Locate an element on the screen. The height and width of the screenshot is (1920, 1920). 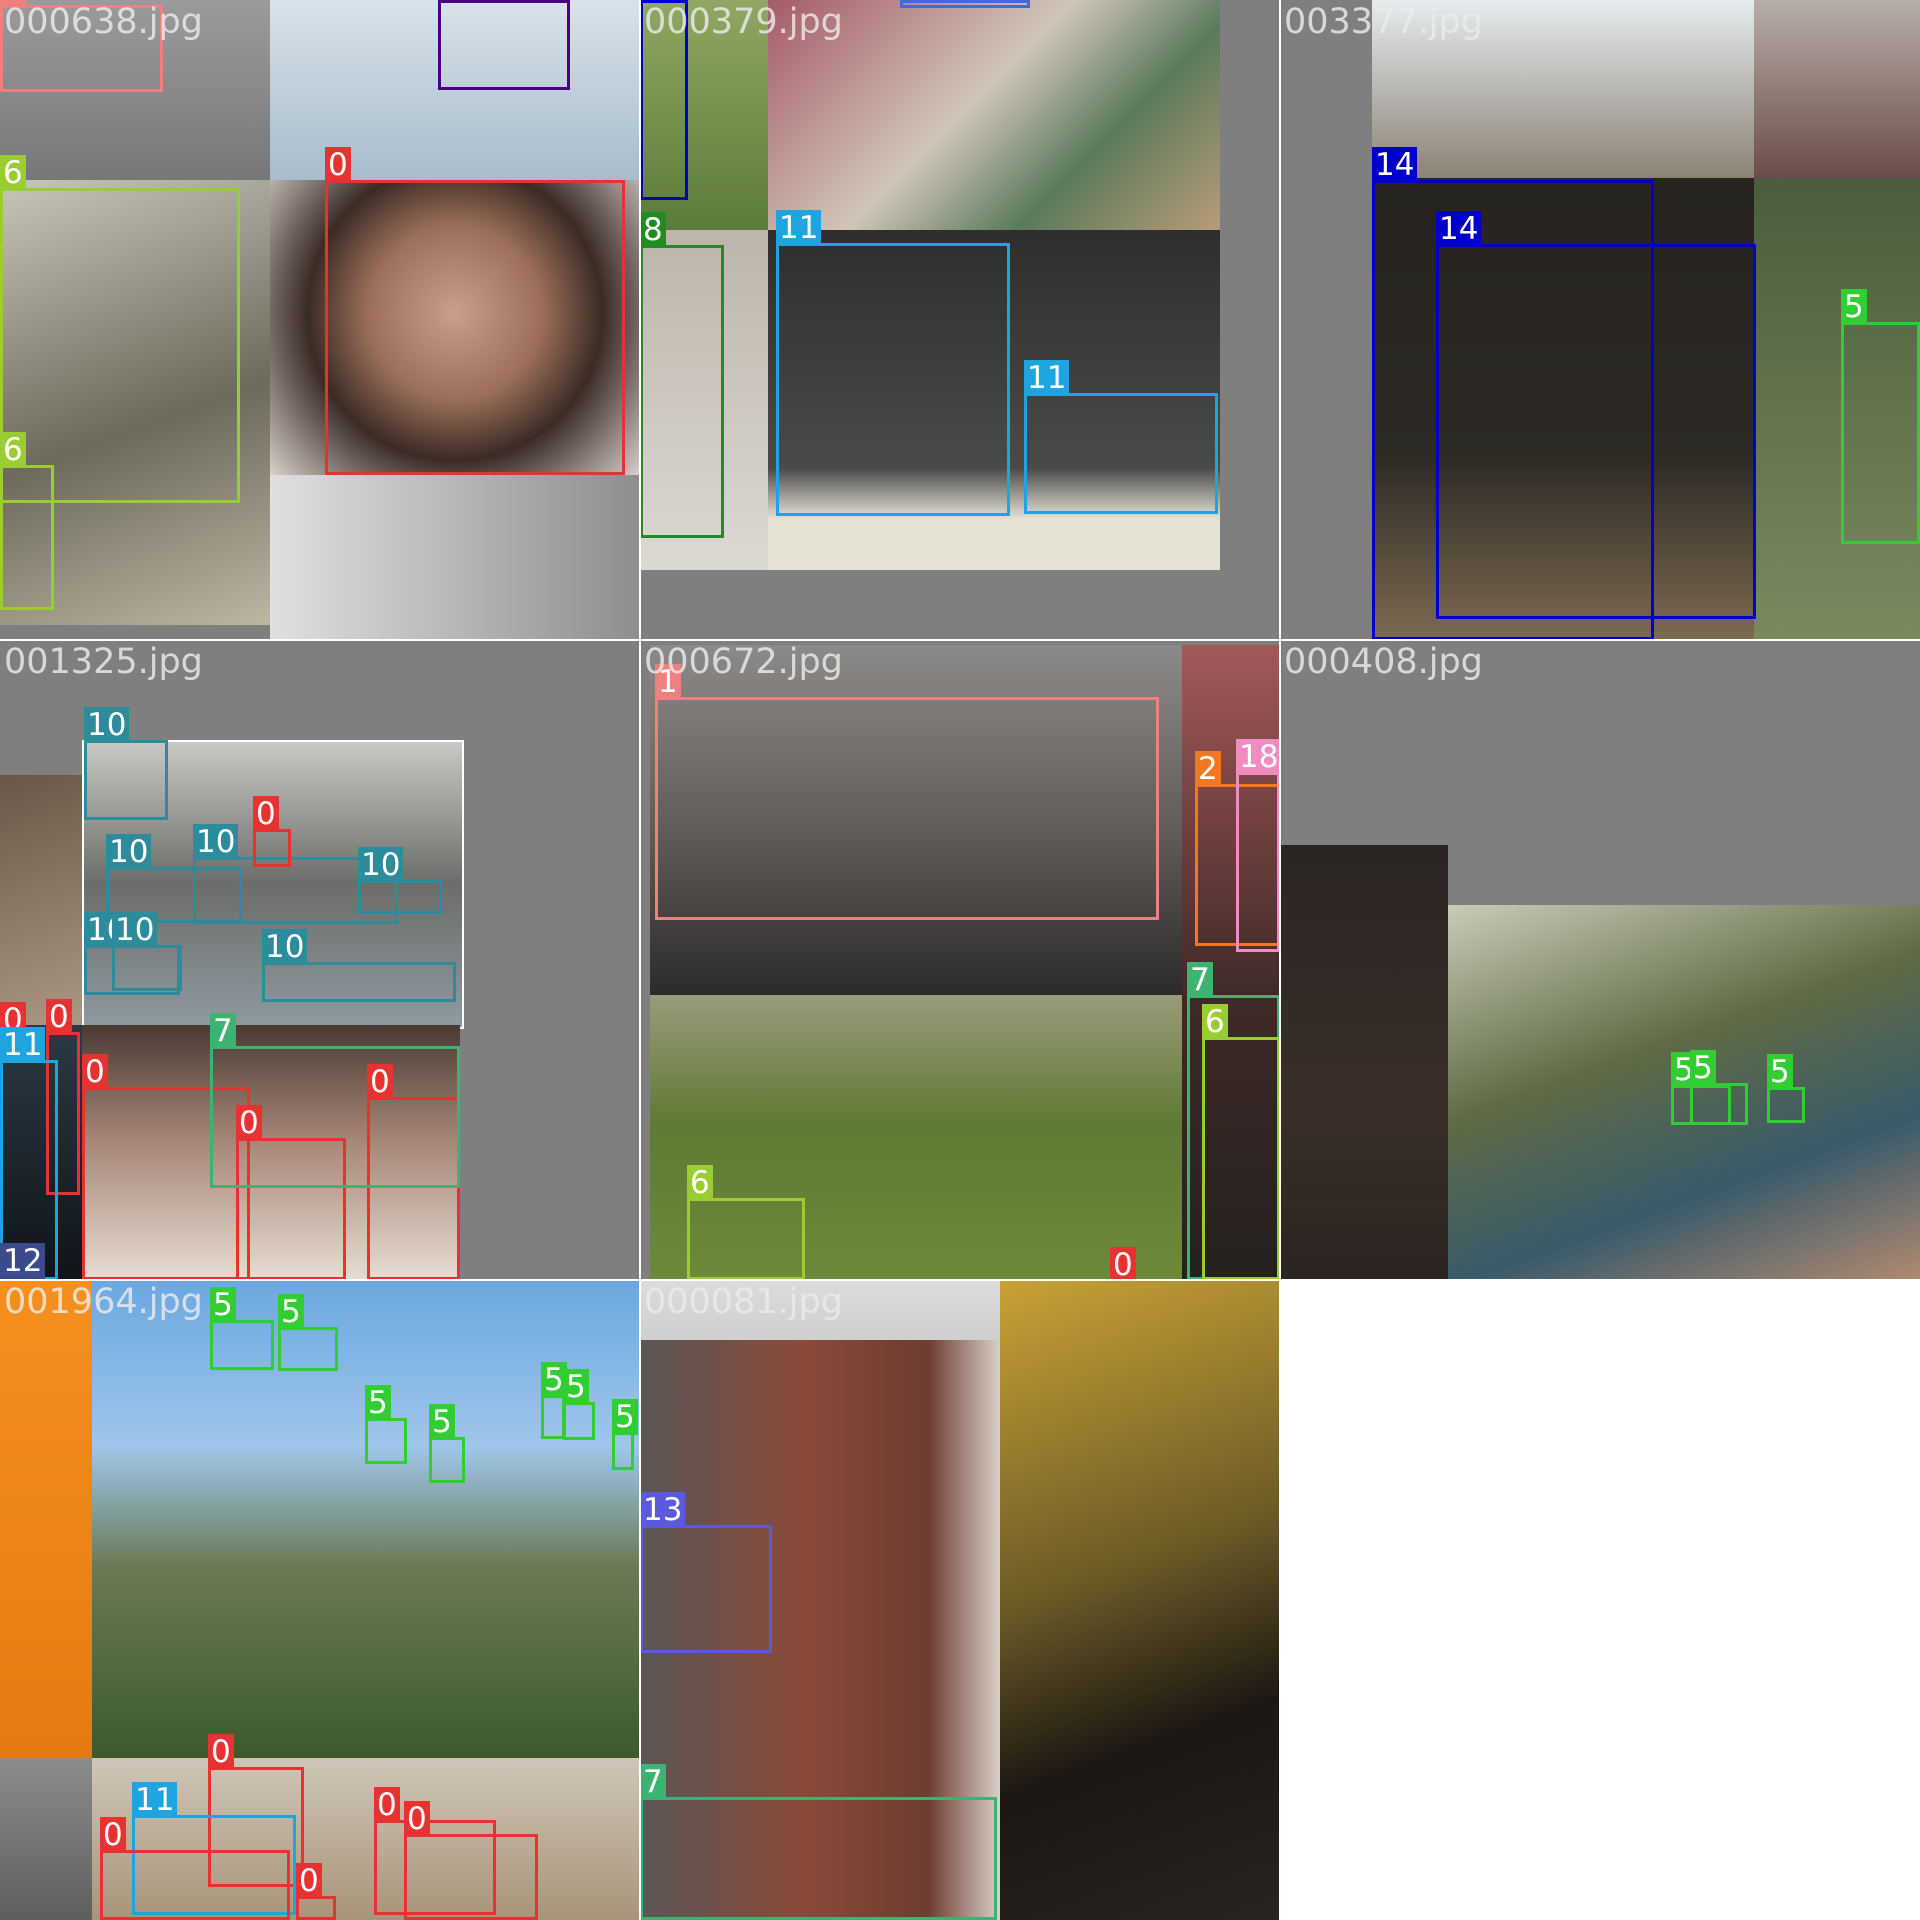
photo-gray-fill is located at coordinates (455, 557).